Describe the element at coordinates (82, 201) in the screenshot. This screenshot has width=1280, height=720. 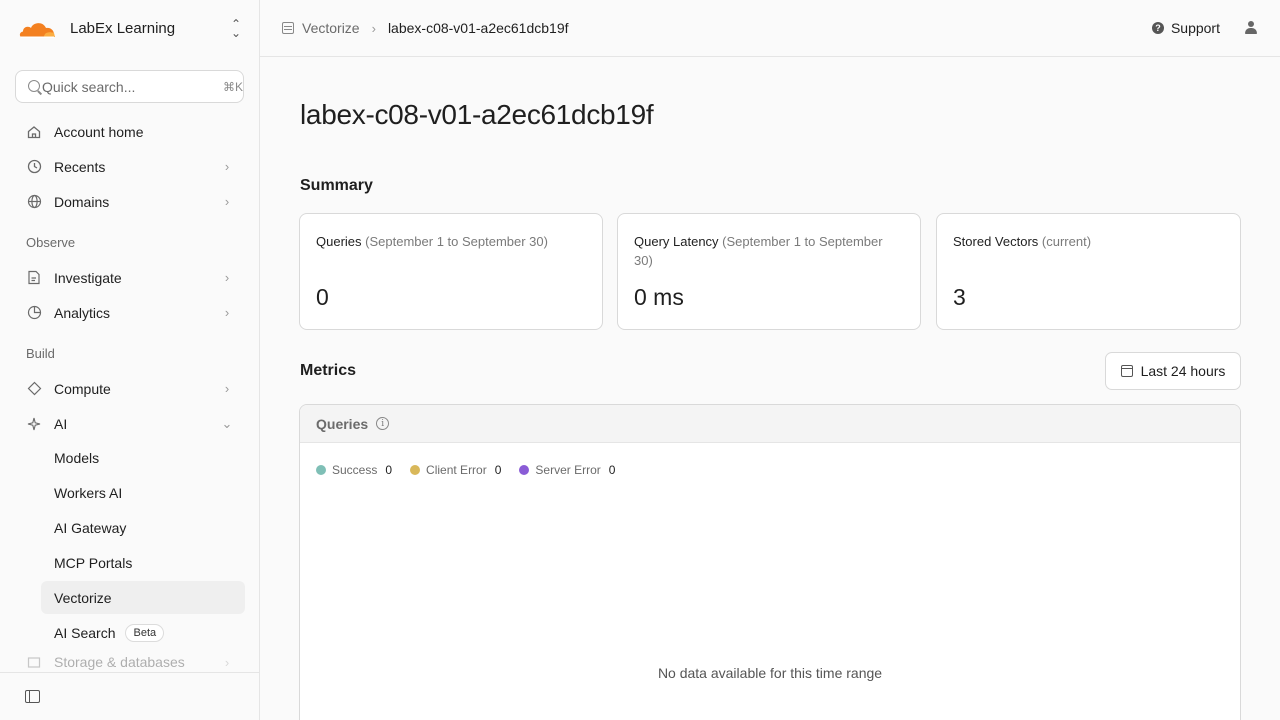
I see `nav-label: Domains` at that location.